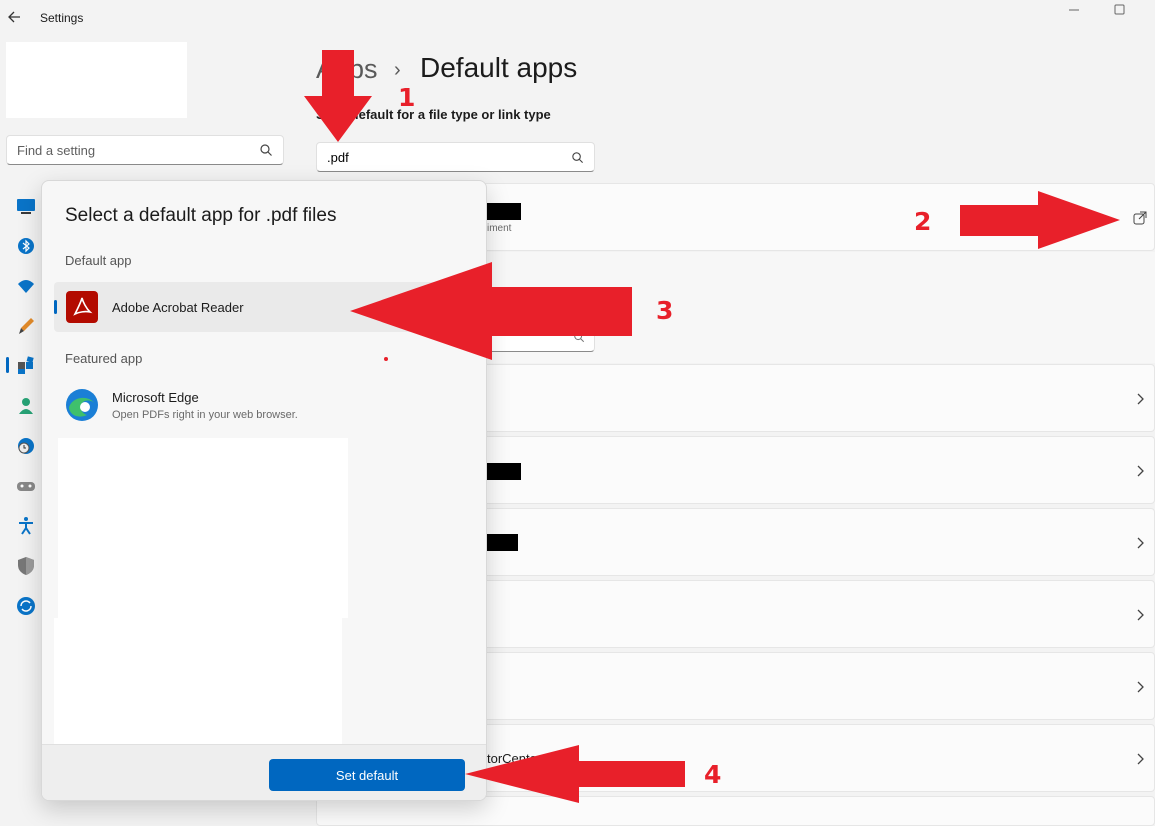 The width and height of the screenshot is (1155, 826). What do you see at coordinates (145, 150) in the screenshot?
I see `find-setting-search: Find a setting` at bounding box center [145, 150].